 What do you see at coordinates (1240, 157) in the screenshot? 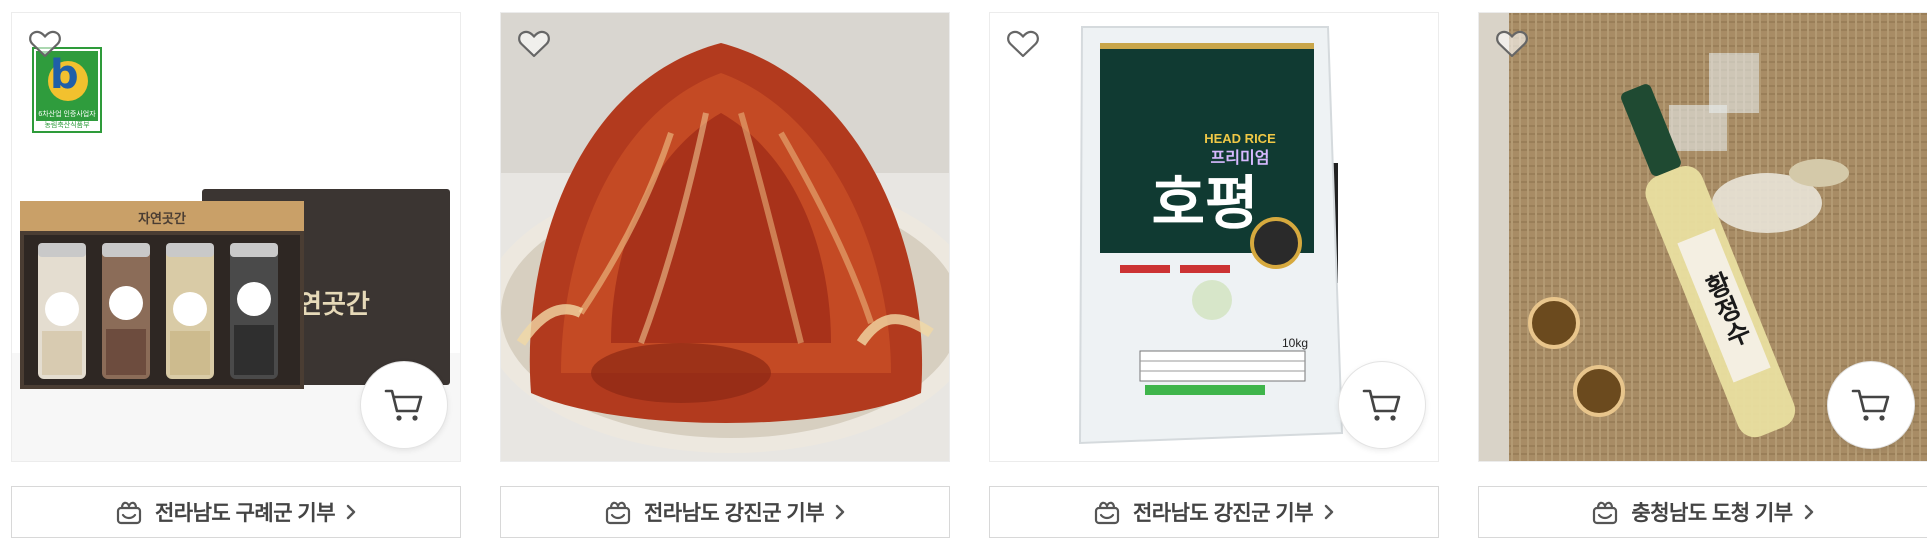
I see `rice-subtitle-text: 프리미엄` at bounding box center [1240, 157].